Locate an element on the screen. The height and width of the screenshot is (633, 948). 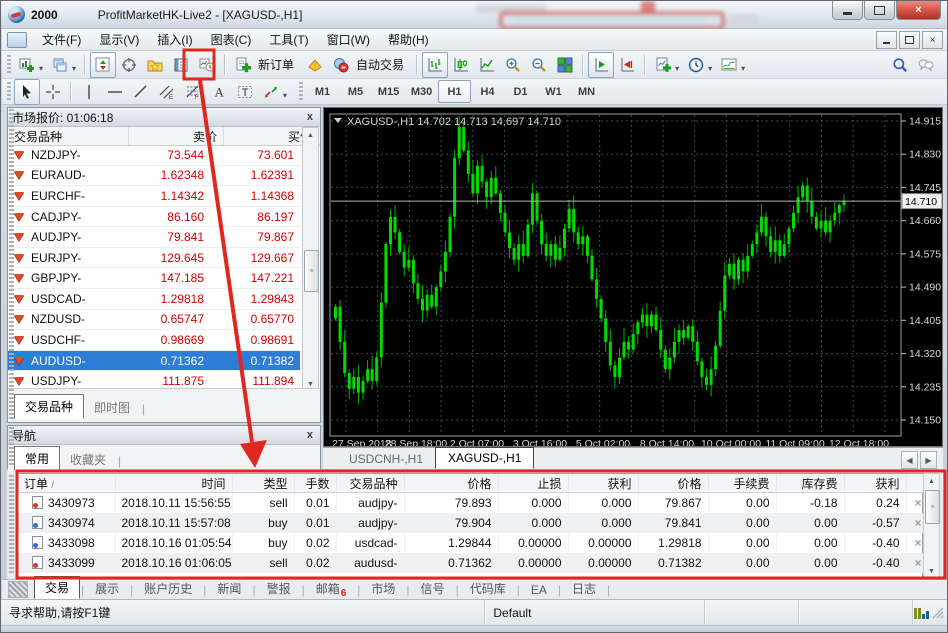
timeframe-w1: W1 is located at coordinates (553, 91).